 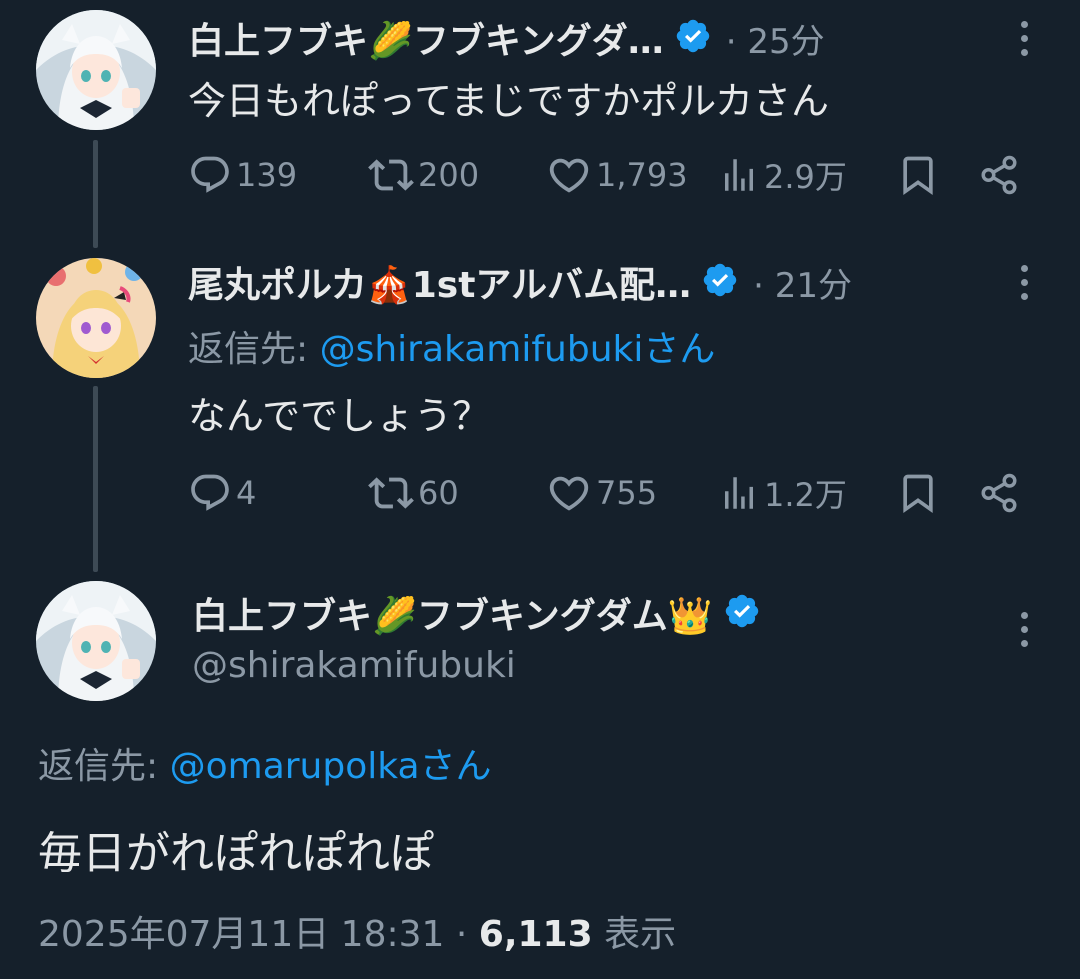 I want to click on like-button: 755, so click(x=601, y=493).